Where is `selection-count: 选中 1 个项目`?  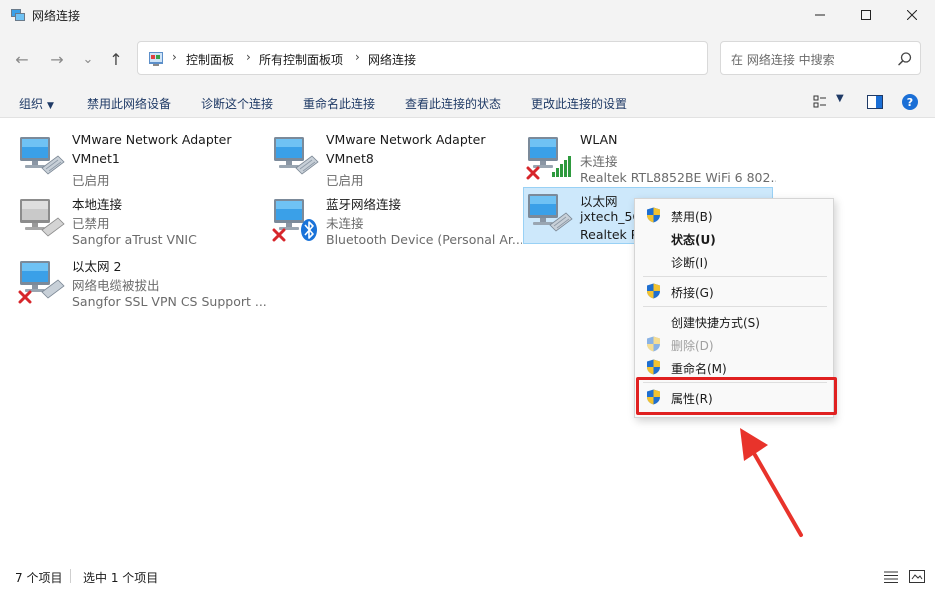 selection-count: 选中 1 个项目 is located at coordinates (121, 578).